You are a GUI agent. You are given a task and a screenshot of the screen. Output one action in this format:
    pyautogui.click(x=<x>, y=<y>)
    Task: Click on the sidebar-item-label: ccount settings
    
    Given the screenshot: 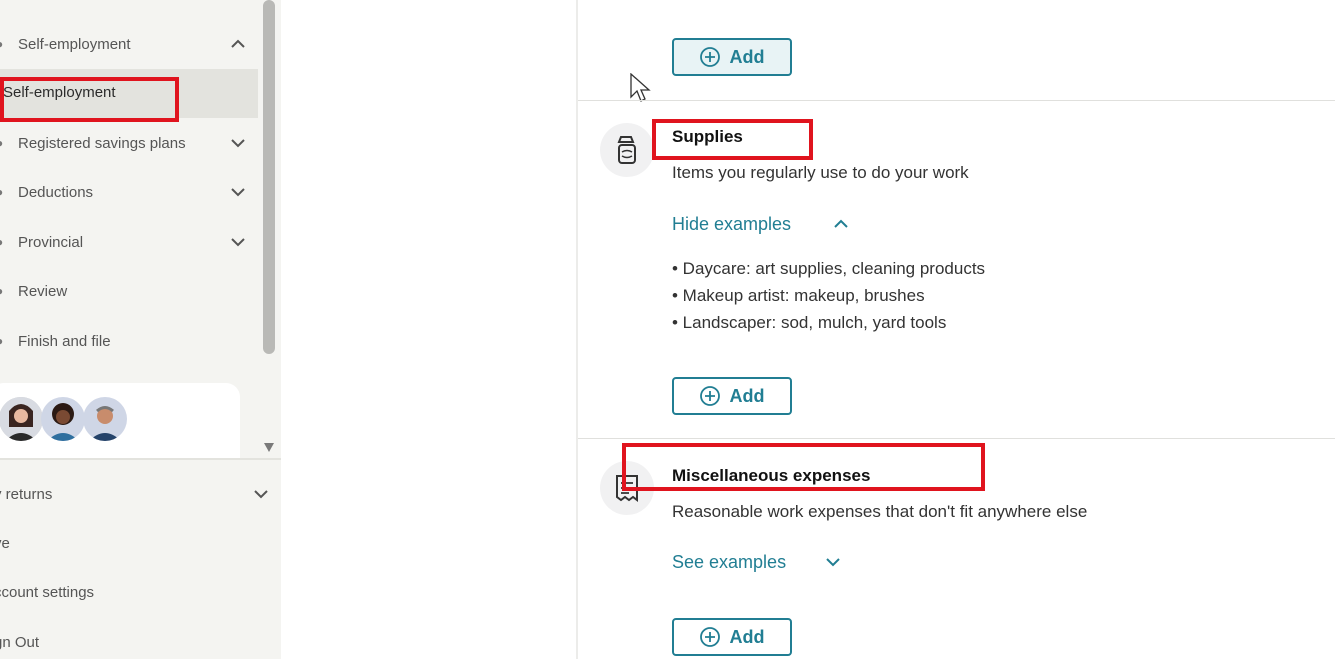 What is the action you would take?
    pyautogui.click(x=47, y=592)
    